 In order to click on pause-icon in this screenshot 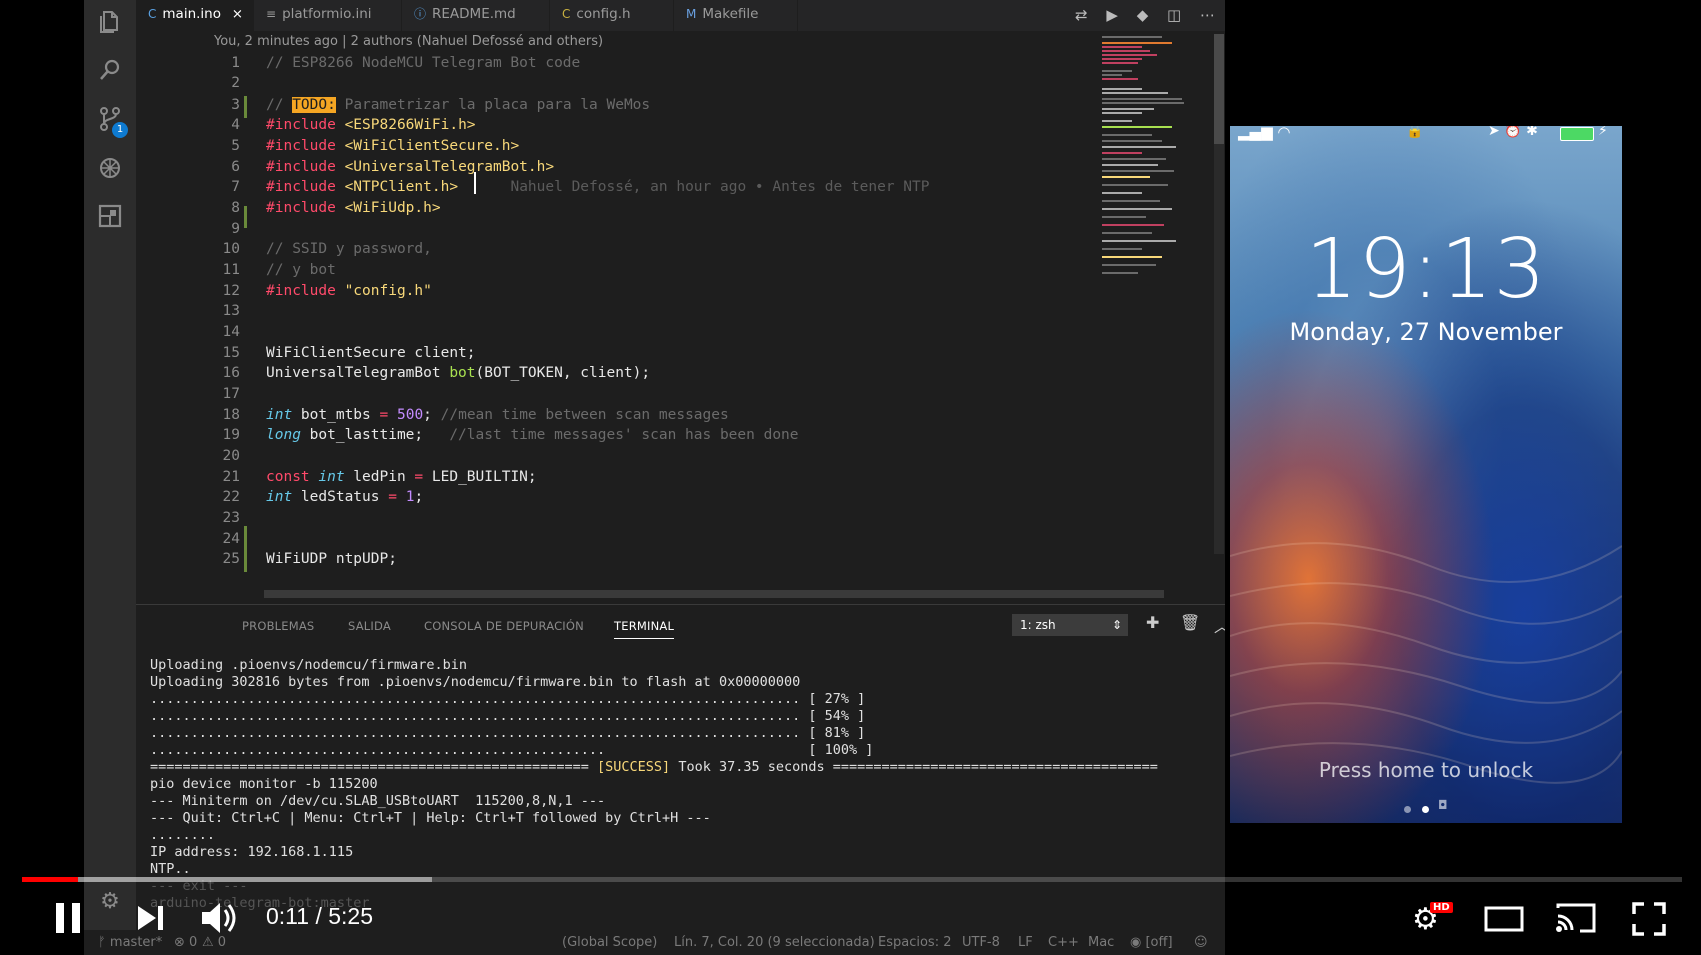, I will do `click(68, 920)`.